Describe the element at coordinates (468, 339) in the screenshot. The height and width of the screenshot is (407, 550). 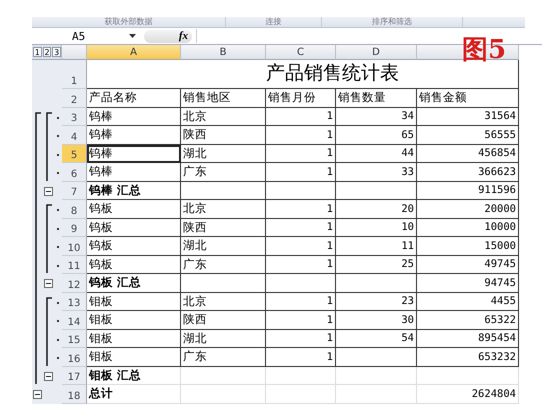
I see `table-cell: 895454` at that location.